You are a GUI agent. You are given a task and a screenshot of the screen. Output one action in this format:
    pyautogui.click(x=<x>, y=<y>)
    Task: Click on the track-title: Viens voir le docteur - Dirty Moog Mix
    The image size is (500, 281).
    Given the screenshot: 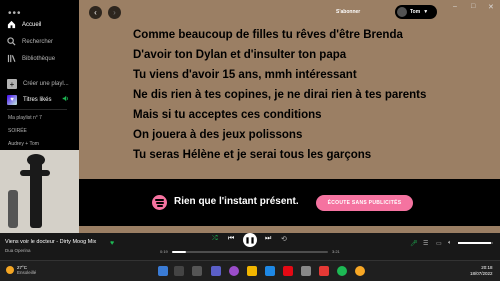 What is the action you would take?
    pyautogui.click(x=50, y=242)
    